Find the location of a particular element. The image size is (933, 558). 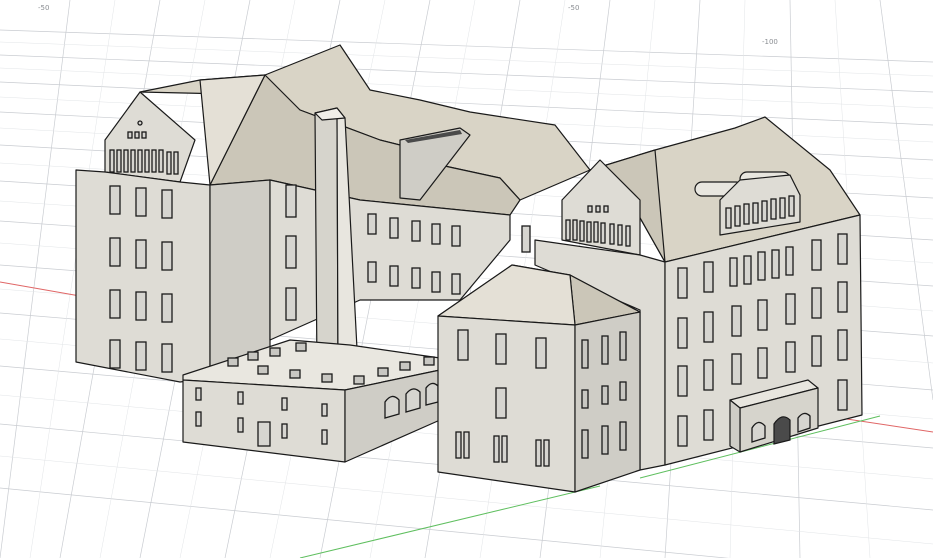

y-axis-line is located at coordinates (450, 521).